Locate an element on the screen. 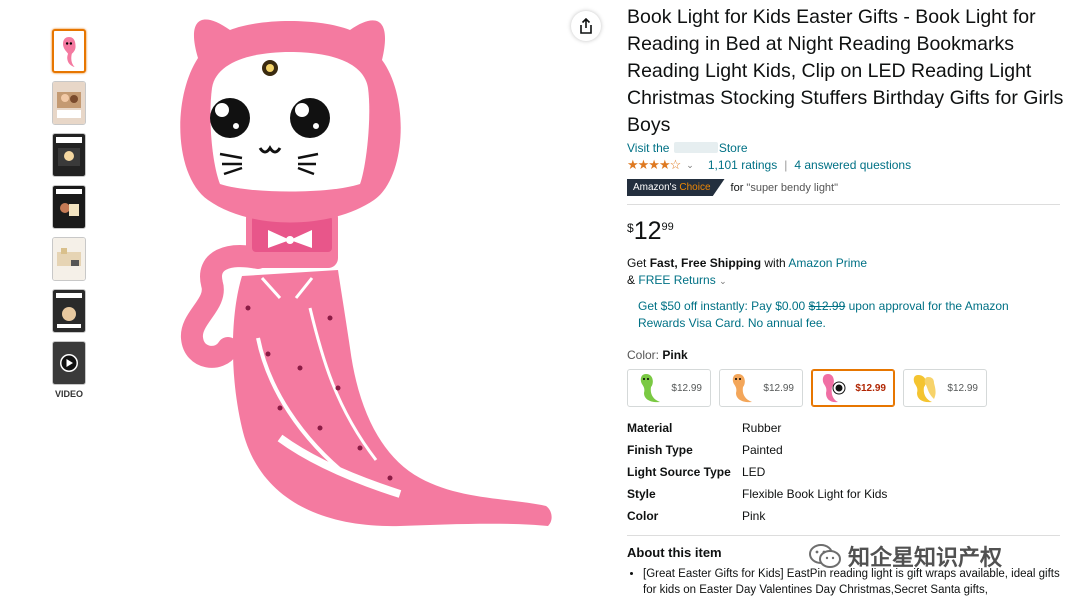 Image resolution: width=1080 pixels, height=602 pixels. price-currency: $ is located at coordinates (630, 228).